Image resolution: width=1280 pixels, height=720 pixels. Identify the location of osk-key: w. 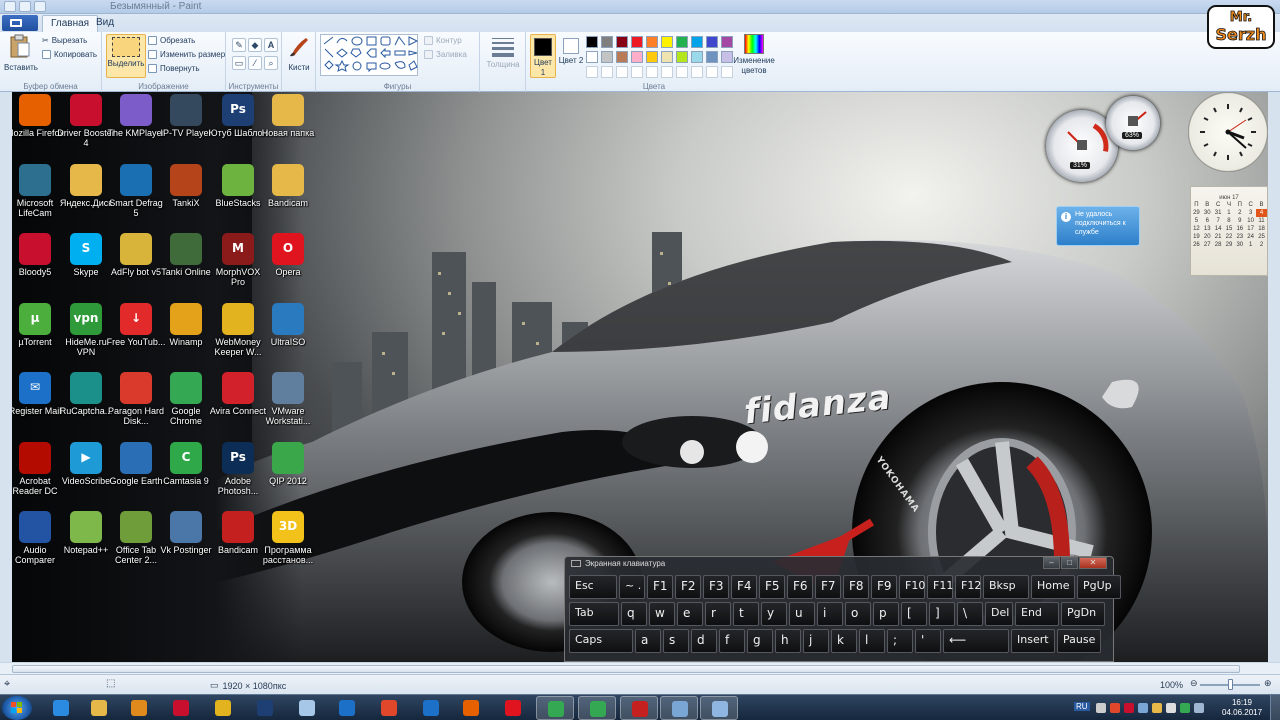
(662, 614).